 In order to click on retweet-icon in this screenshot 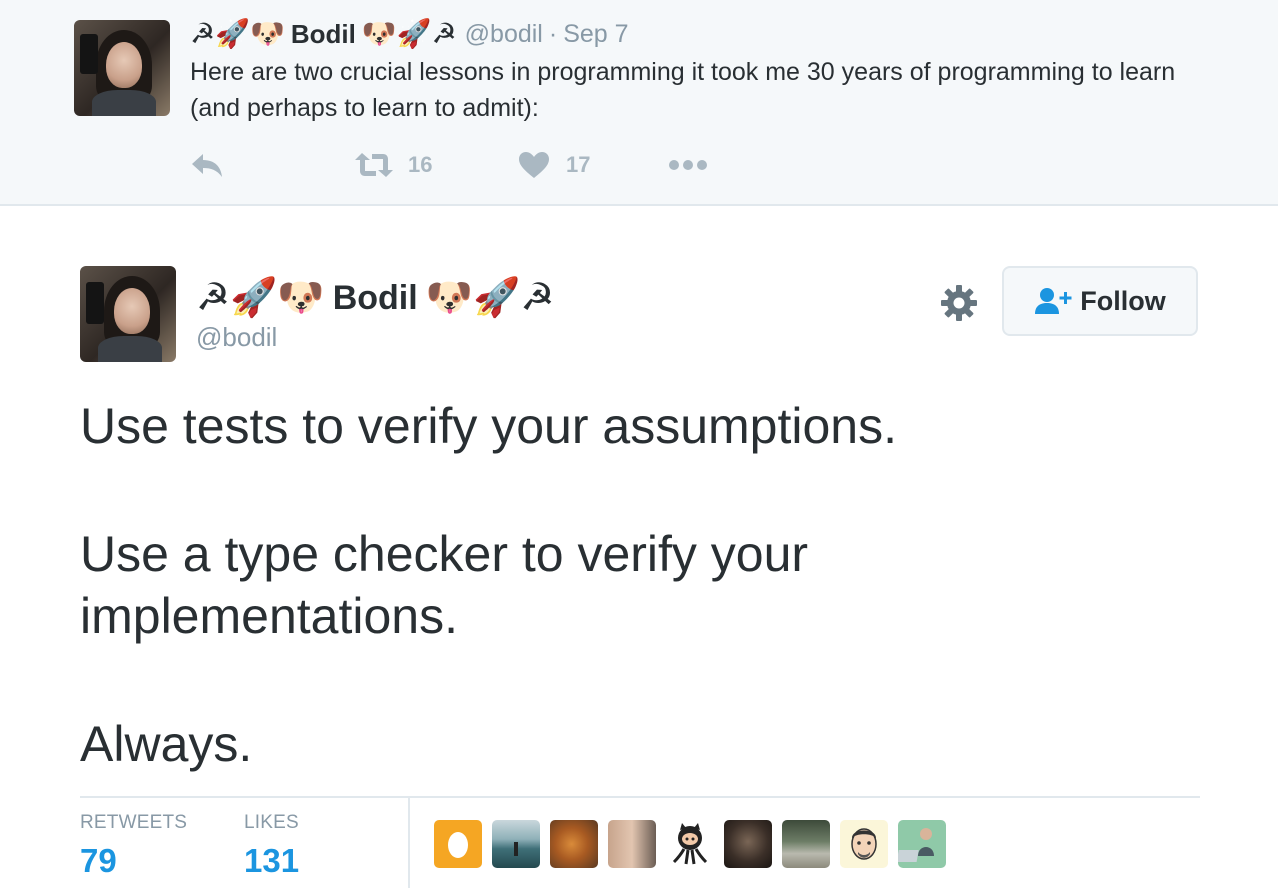, I will do `click(374, 165)`.